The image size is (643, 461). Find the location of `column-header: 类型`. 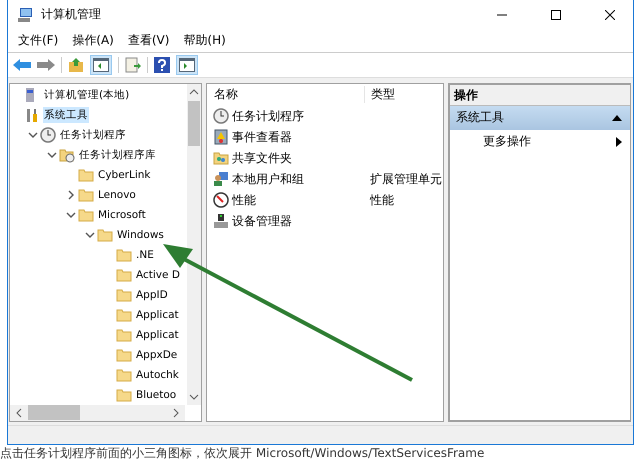

column-header: 类型 is located at coordinates (380, 95).